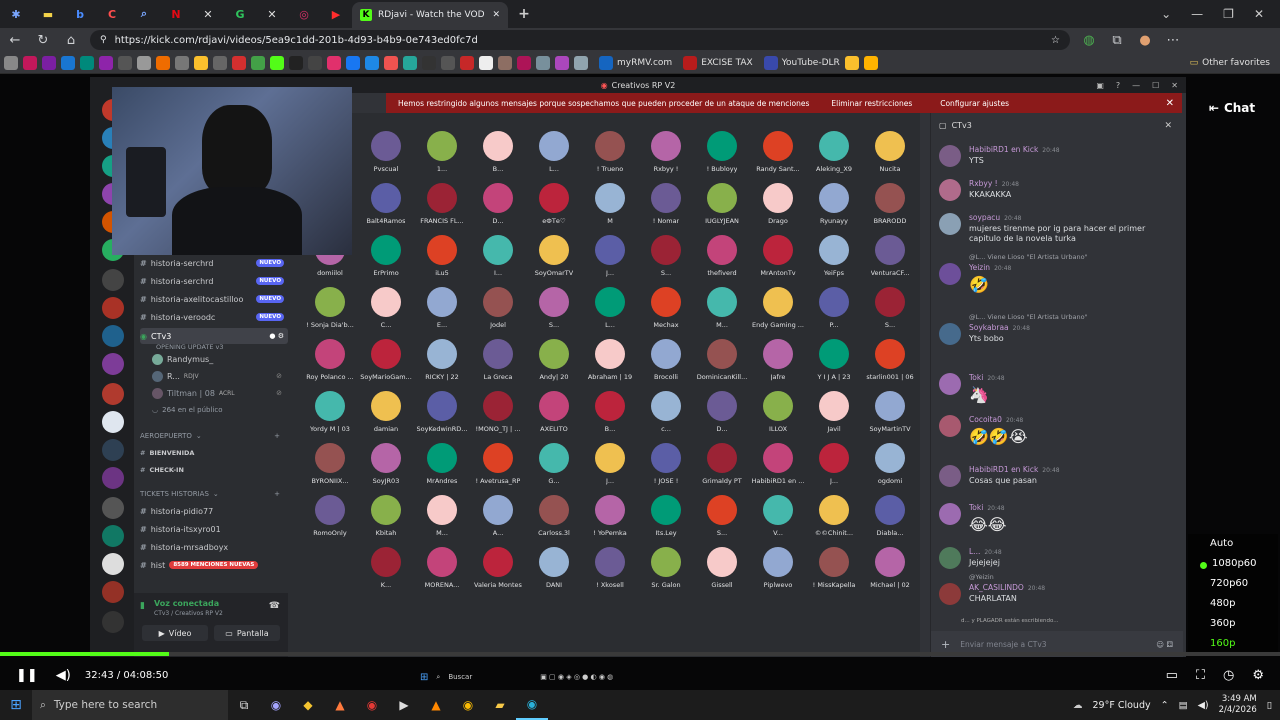 The image size is (1280, 720). Describe the element at coordinates (274, 606) in the screenshot. I see `disconnect-icon: ☎` at that location.